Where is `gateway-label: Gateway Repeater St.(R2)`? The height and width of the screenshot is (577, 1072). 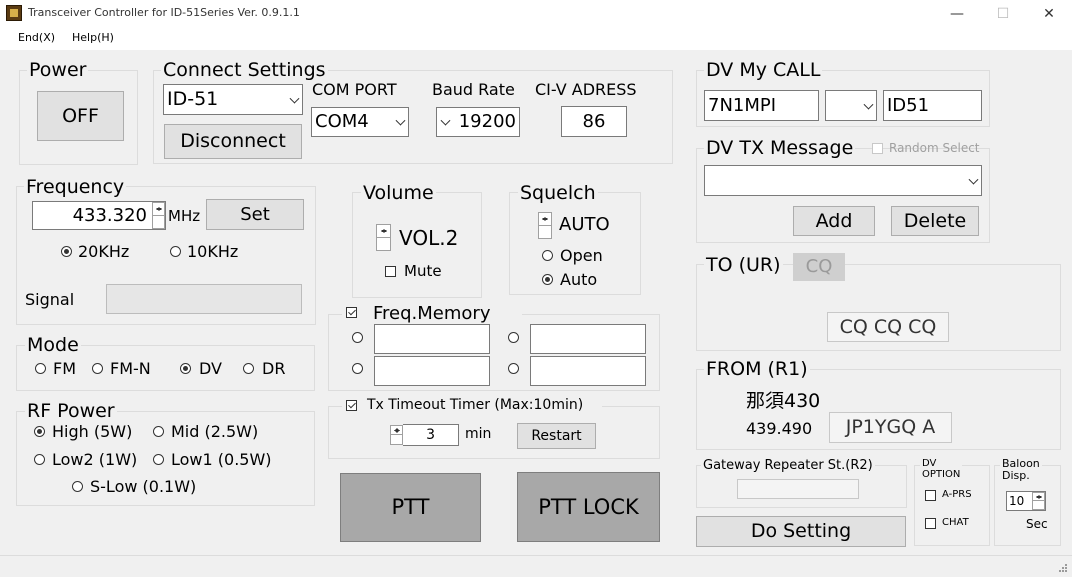
gateway-label: Gateway Repeater St.(R2) is located at coordinates (788, 466).